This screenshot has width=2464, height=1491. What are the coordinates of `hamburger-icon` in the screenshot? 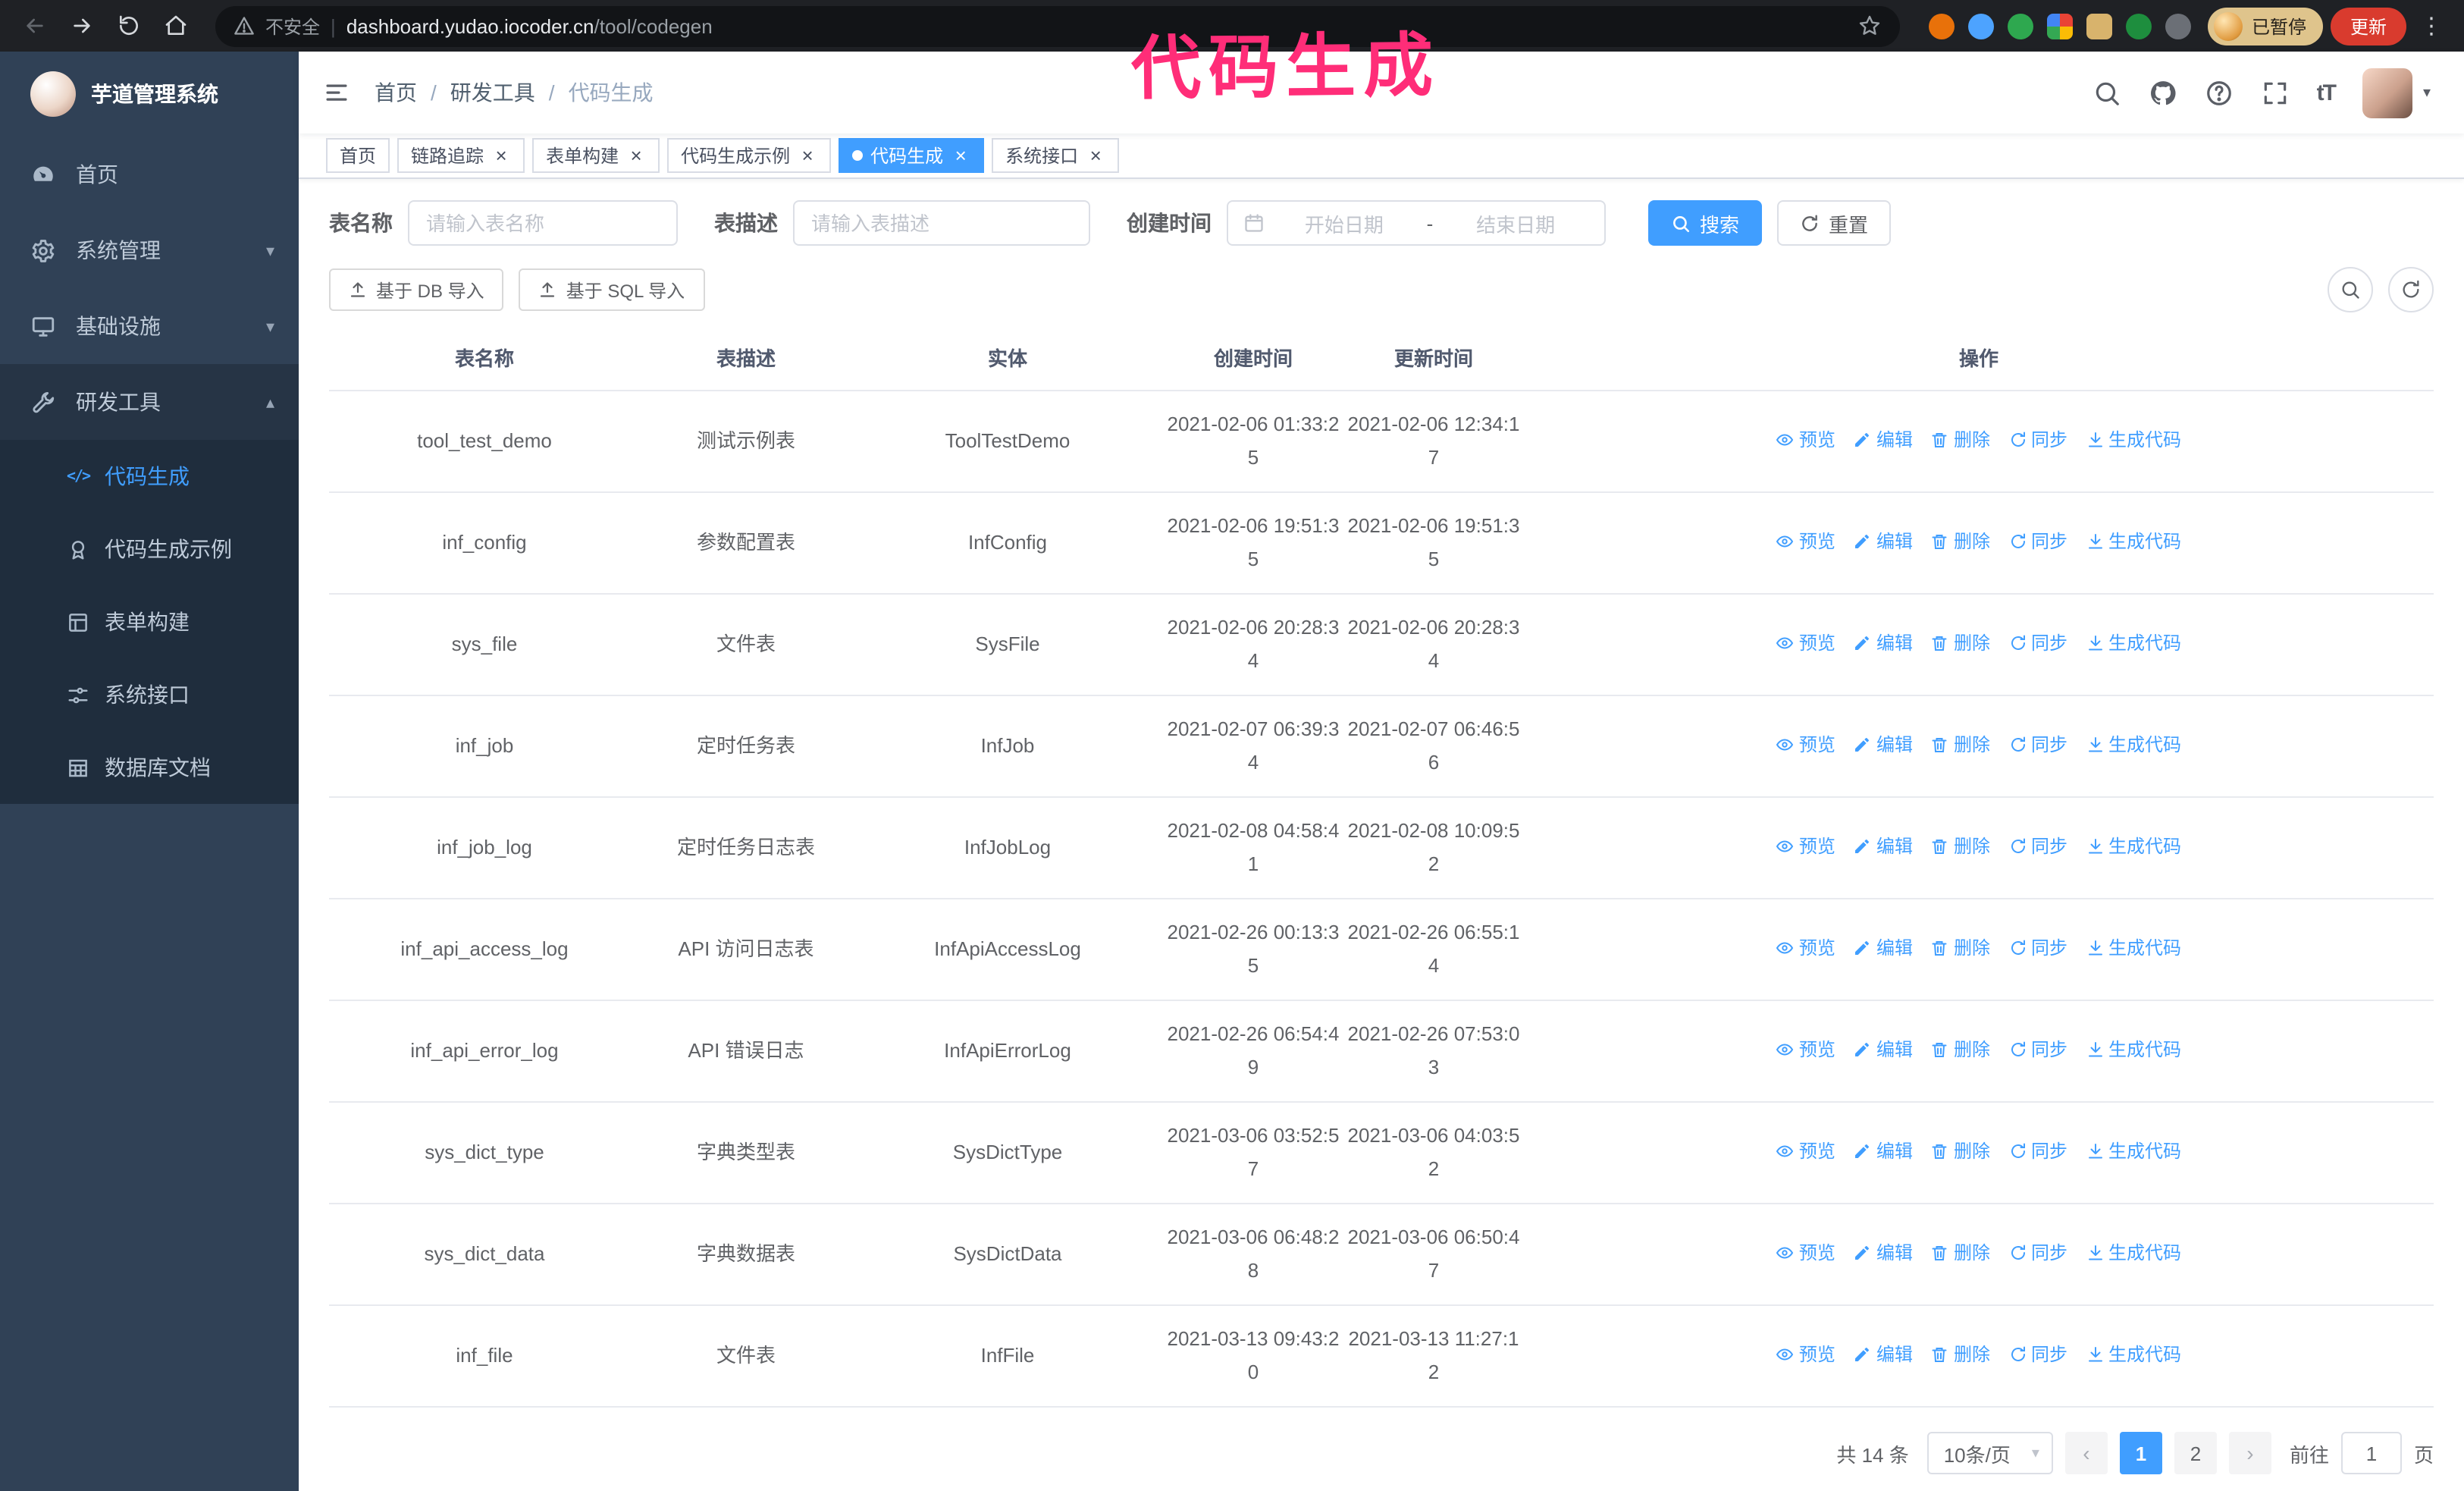 It's located at (337, 92).